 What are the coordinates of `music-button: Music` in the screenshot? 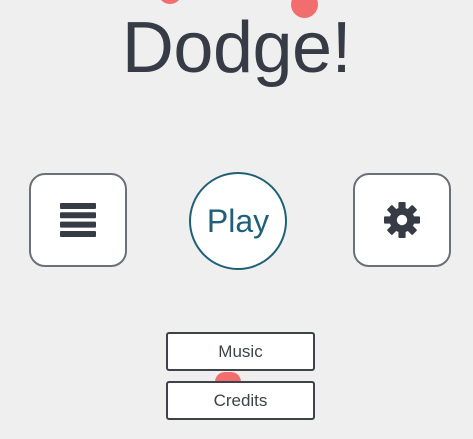 It's located at (240, 351).